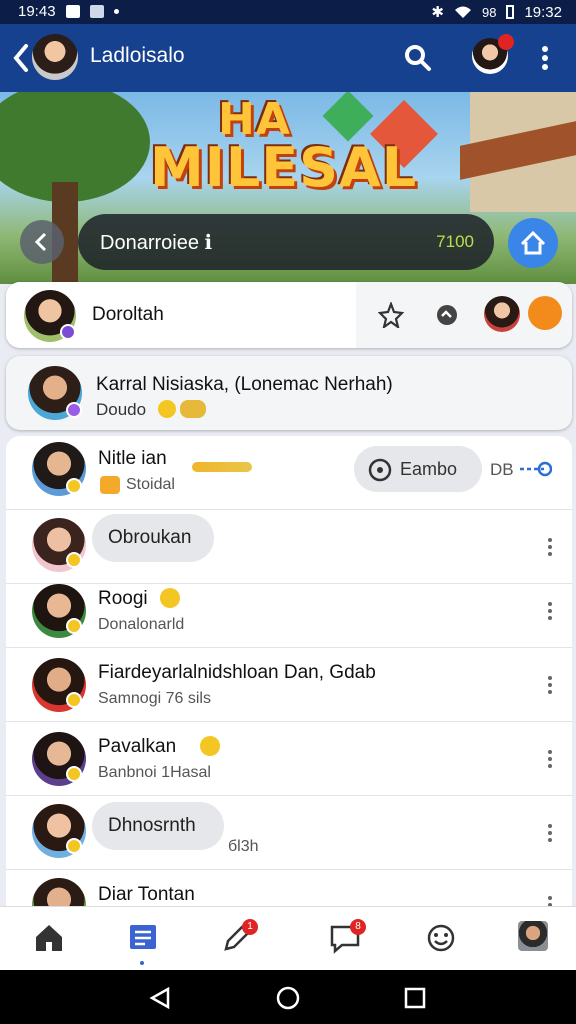 The height and width of the screenshot is (1024, 576). Describe the element at coordinates (146, 894) in the screenshot. I see `contact-name: Diar Tontan` at that location.